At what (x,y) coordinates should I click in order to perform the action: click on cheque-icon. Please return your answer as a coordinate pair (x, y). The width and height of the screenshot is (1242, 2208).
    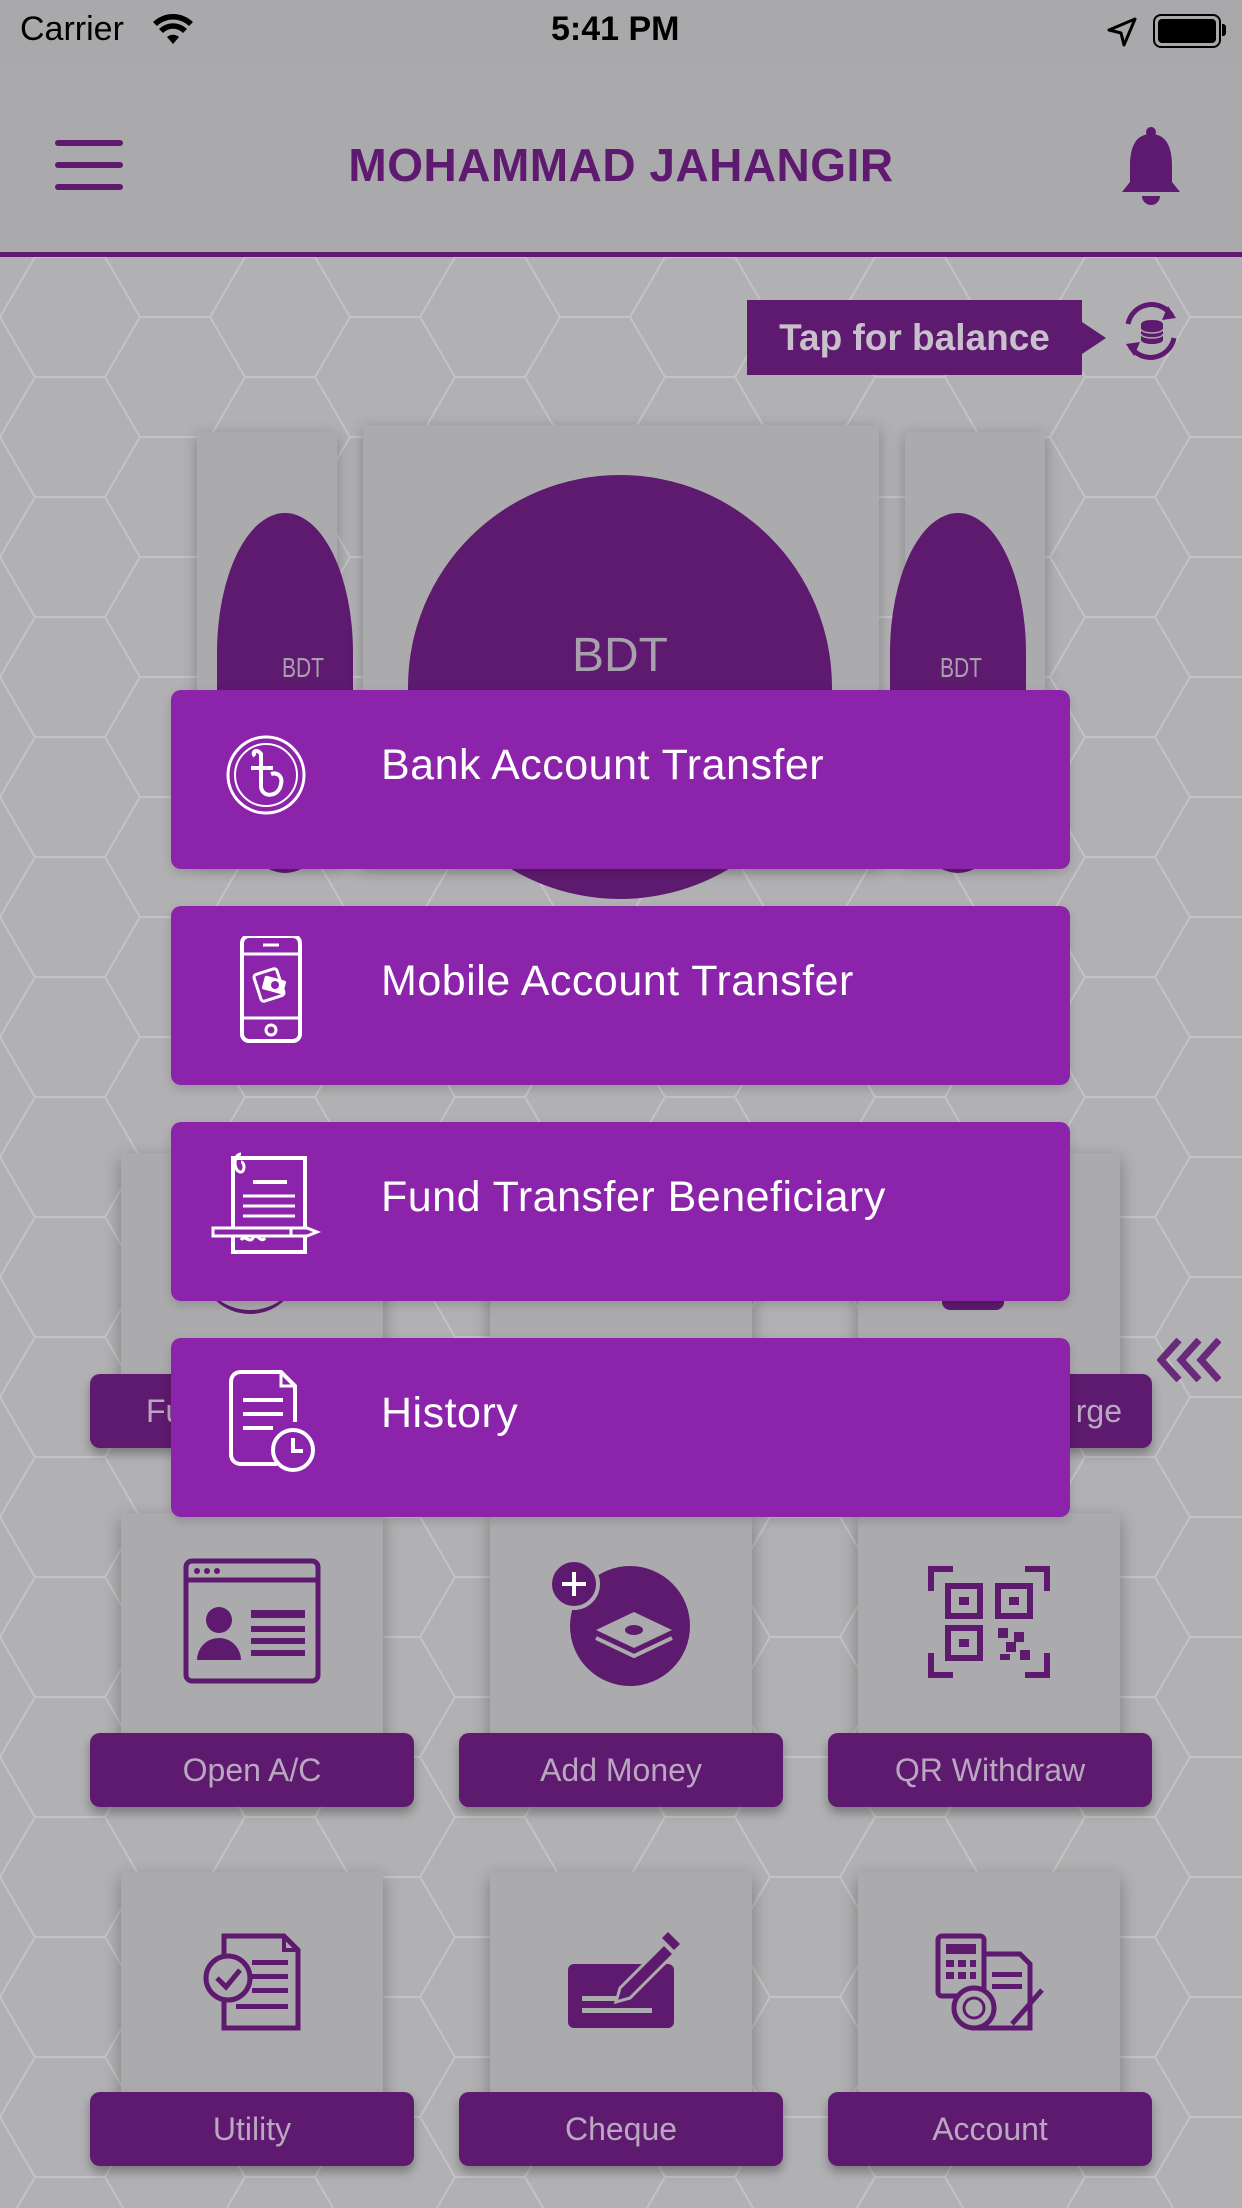
    Looking at the image, I should click on (624, 1980).